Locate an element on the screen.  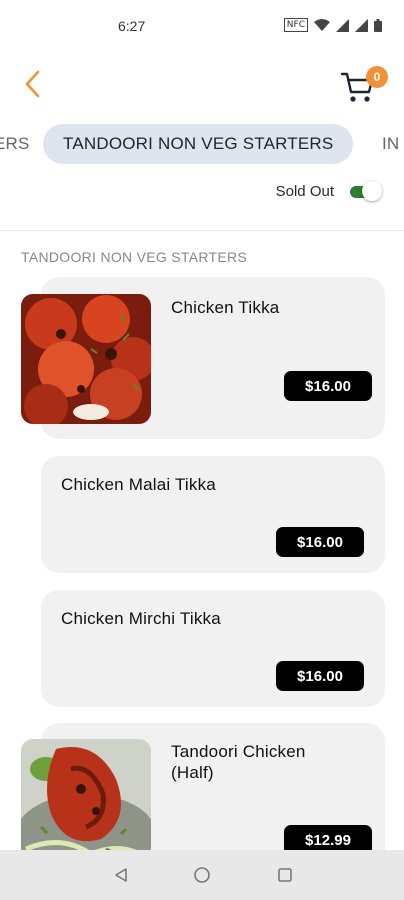
nav-back-button is located at coordinates (121, 875).